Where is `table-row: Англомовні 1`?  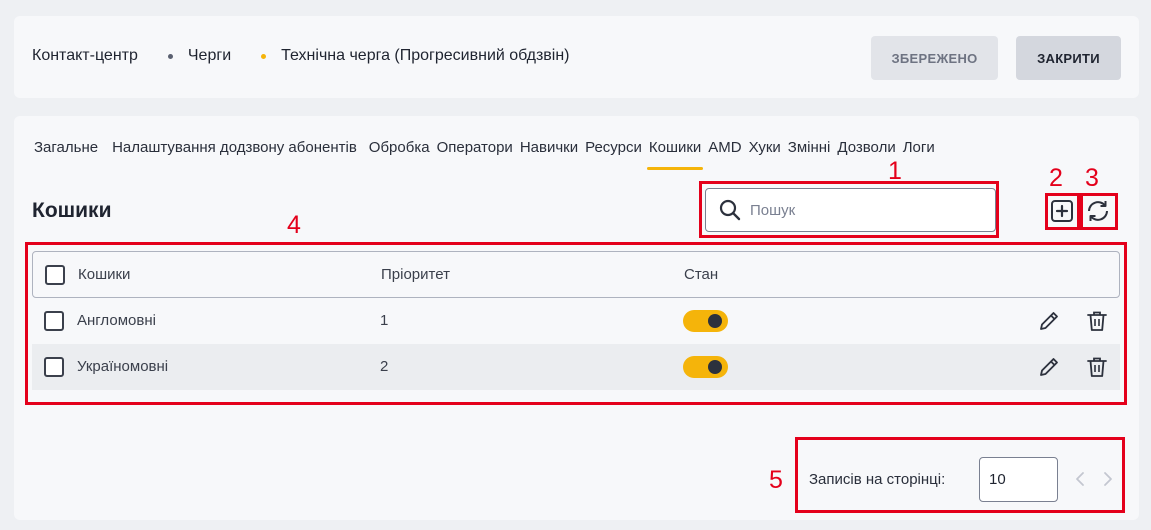 table-row: Англомовні 1 is located at coordinates (576, 321).